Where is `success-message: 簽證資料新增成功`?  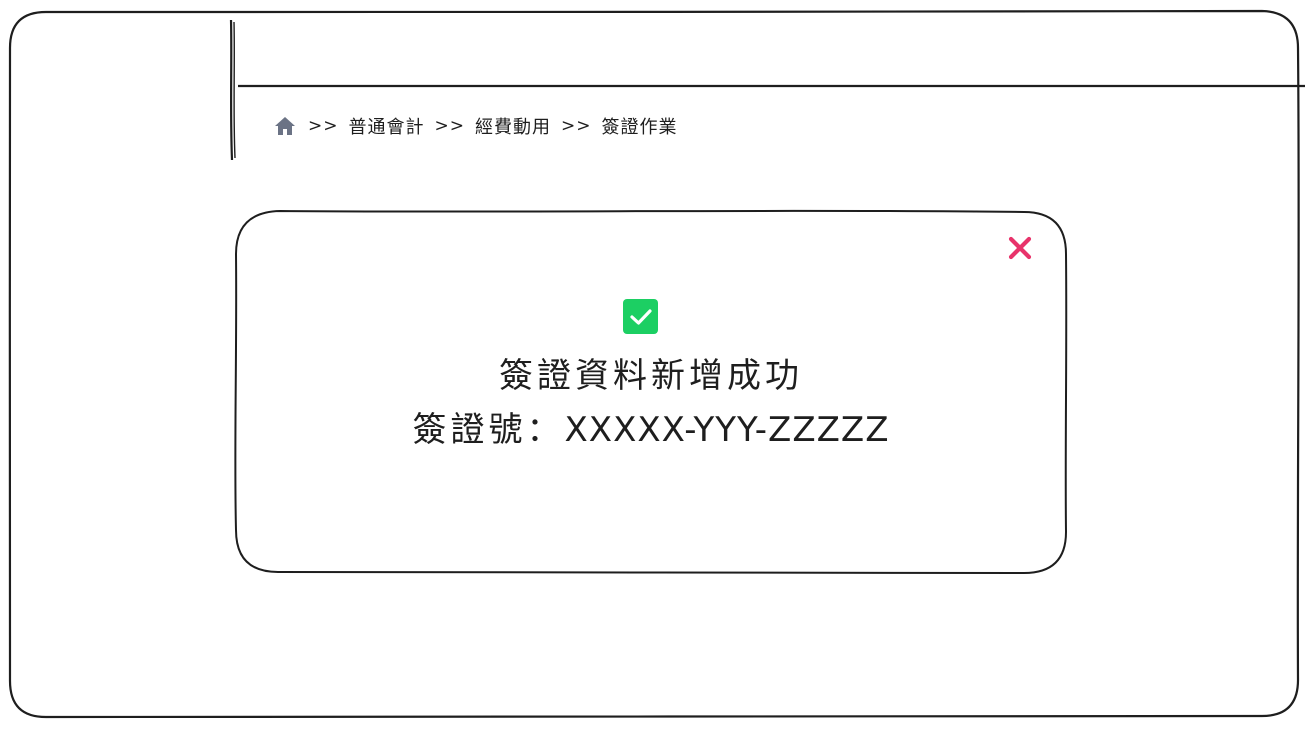
success-message: 簽證資料新增成功 is located at coordinates (651, 376).